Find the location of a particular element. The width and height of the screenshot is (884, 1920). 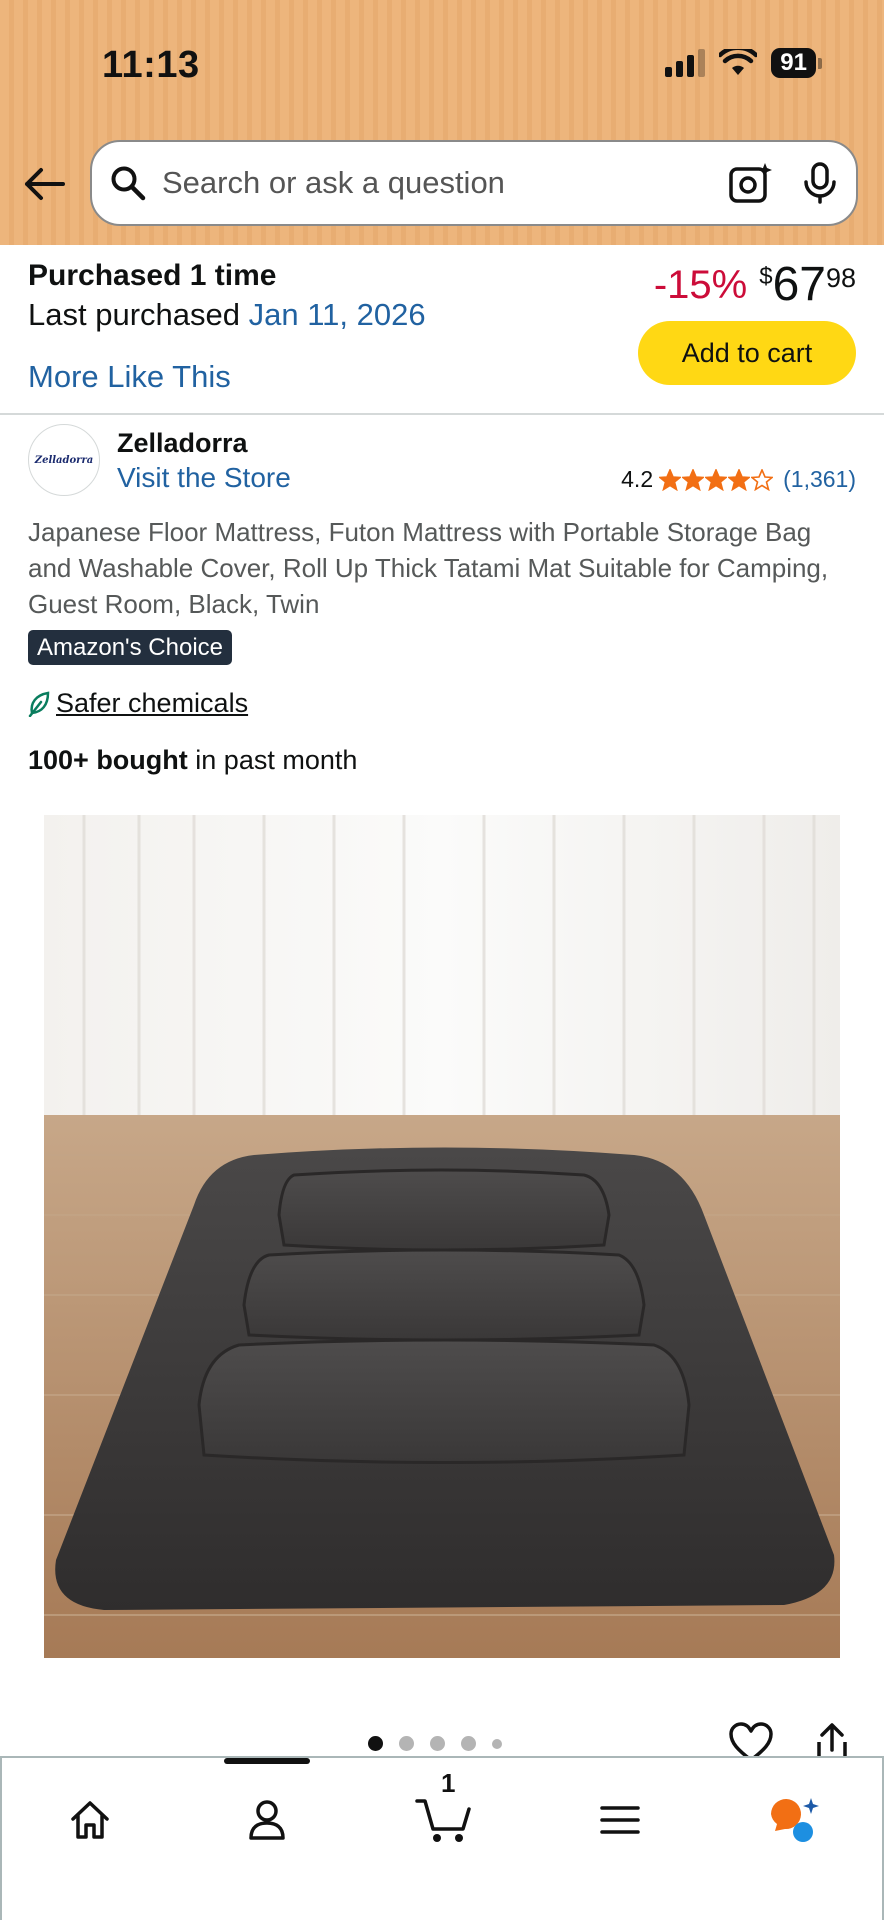

price-fraction: 98 is located at coordinates (840, 278).